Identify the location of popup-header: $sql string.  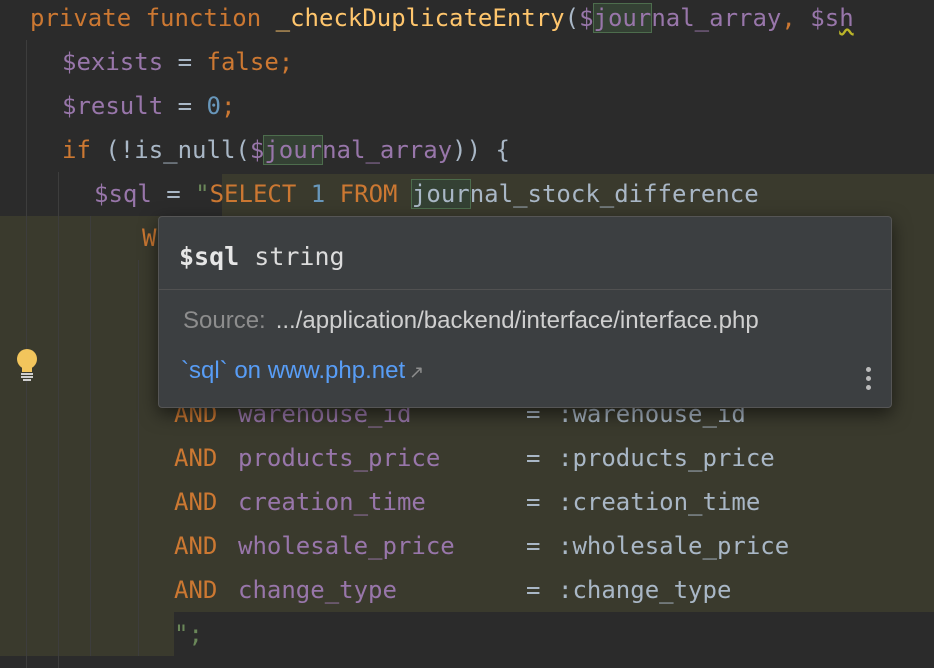
(525, 253).